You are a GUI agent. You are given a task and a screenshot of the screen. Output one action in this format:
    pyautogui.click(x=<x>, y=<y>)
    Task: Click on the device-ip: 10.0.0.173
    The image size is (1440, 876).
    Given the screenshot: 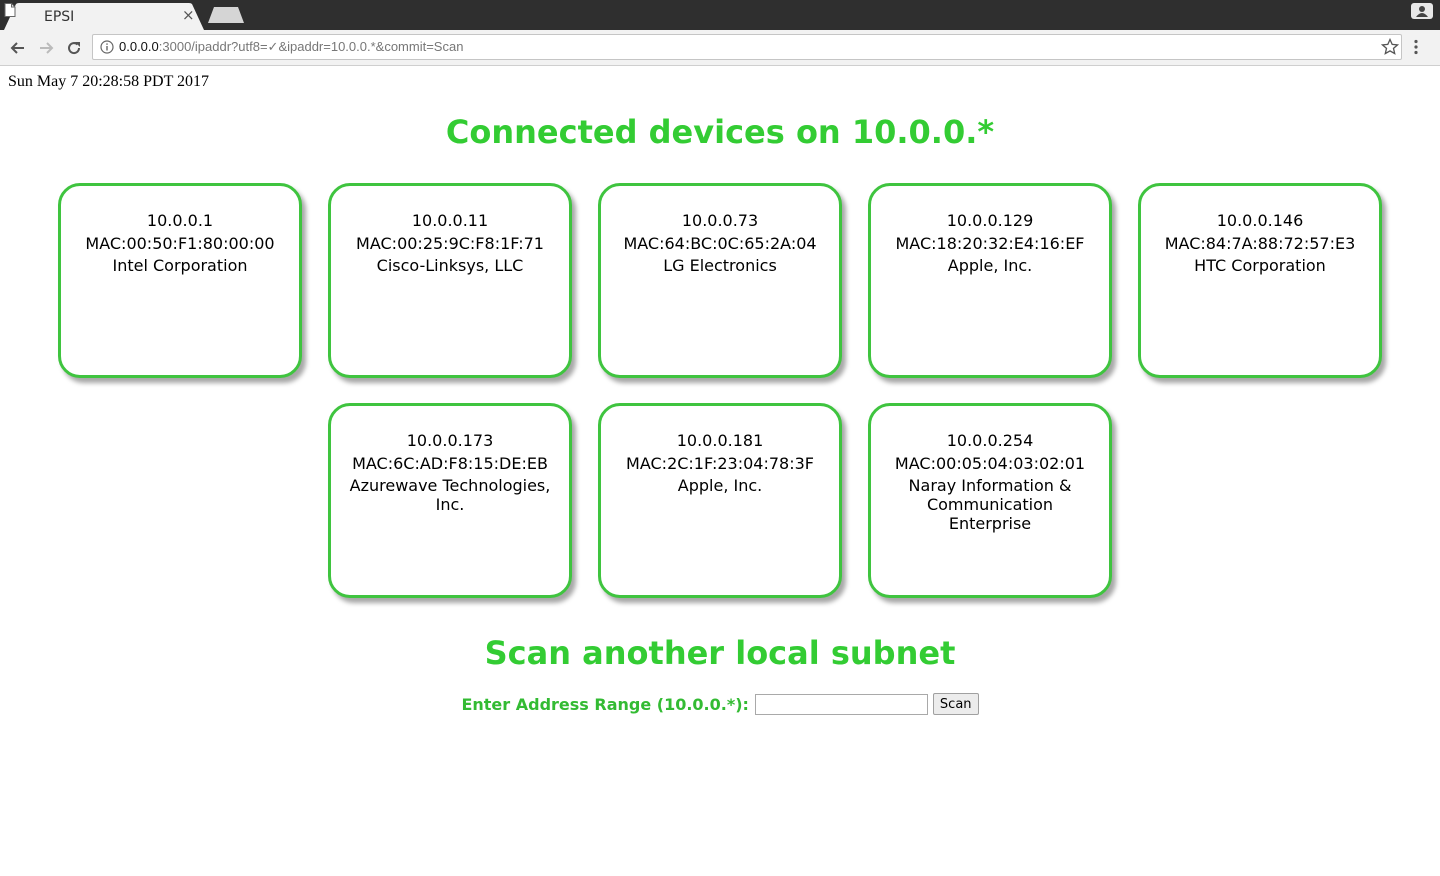 What is the action you would take?
    pyautogui.click(x=450, y=440)
    